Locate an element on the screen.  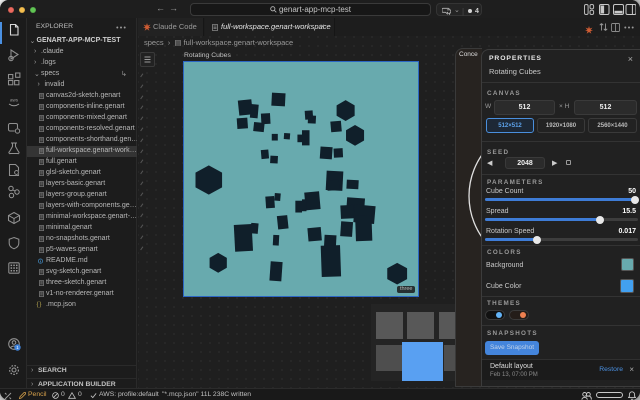
svg-text: aws is located at coordinates (14, 100).